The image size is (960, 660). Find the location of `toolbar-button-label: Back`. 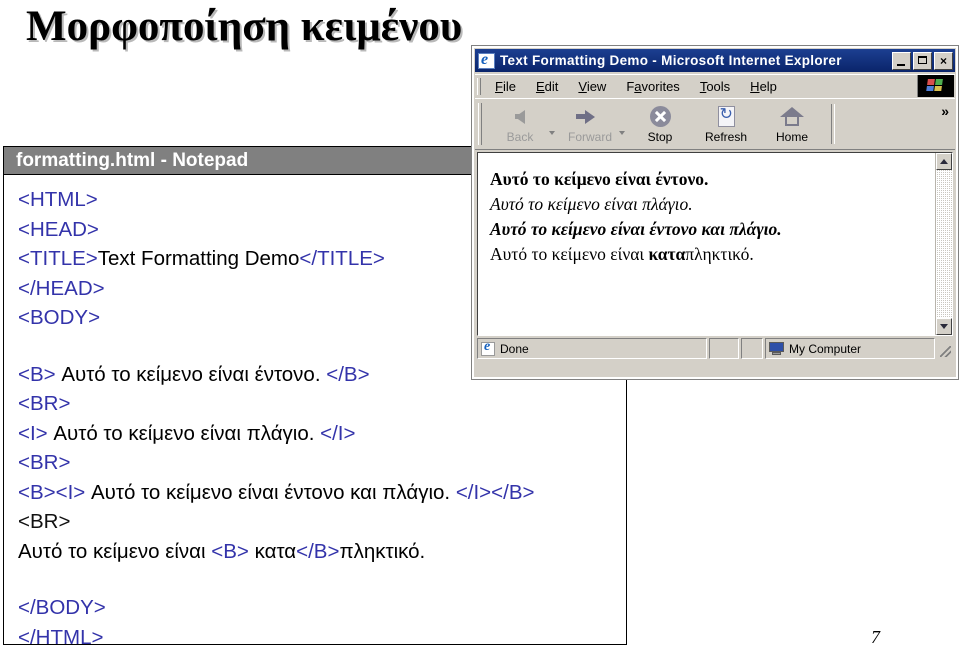

toolbar-button-label: Back is located at coordinates (520, 136).